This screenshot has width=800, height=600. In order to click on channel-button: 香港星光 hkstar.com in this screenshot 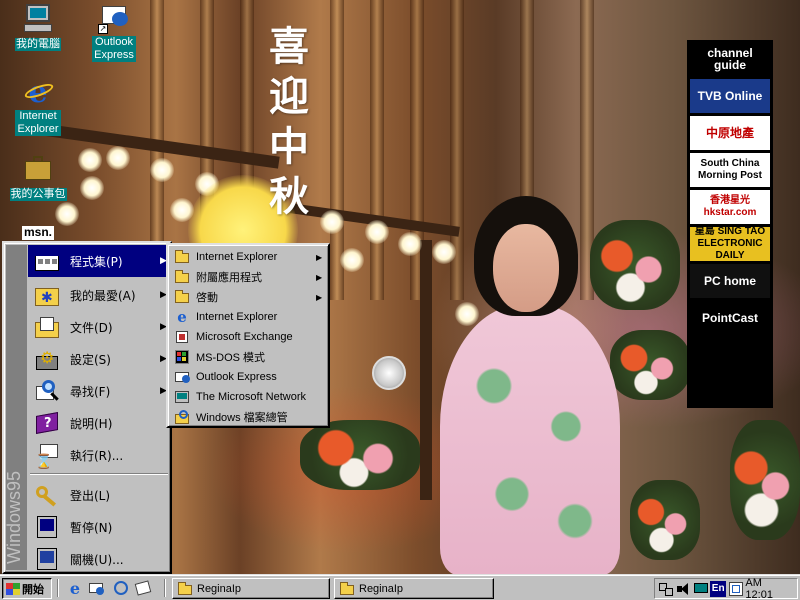, I will do `click(730, 207)`.